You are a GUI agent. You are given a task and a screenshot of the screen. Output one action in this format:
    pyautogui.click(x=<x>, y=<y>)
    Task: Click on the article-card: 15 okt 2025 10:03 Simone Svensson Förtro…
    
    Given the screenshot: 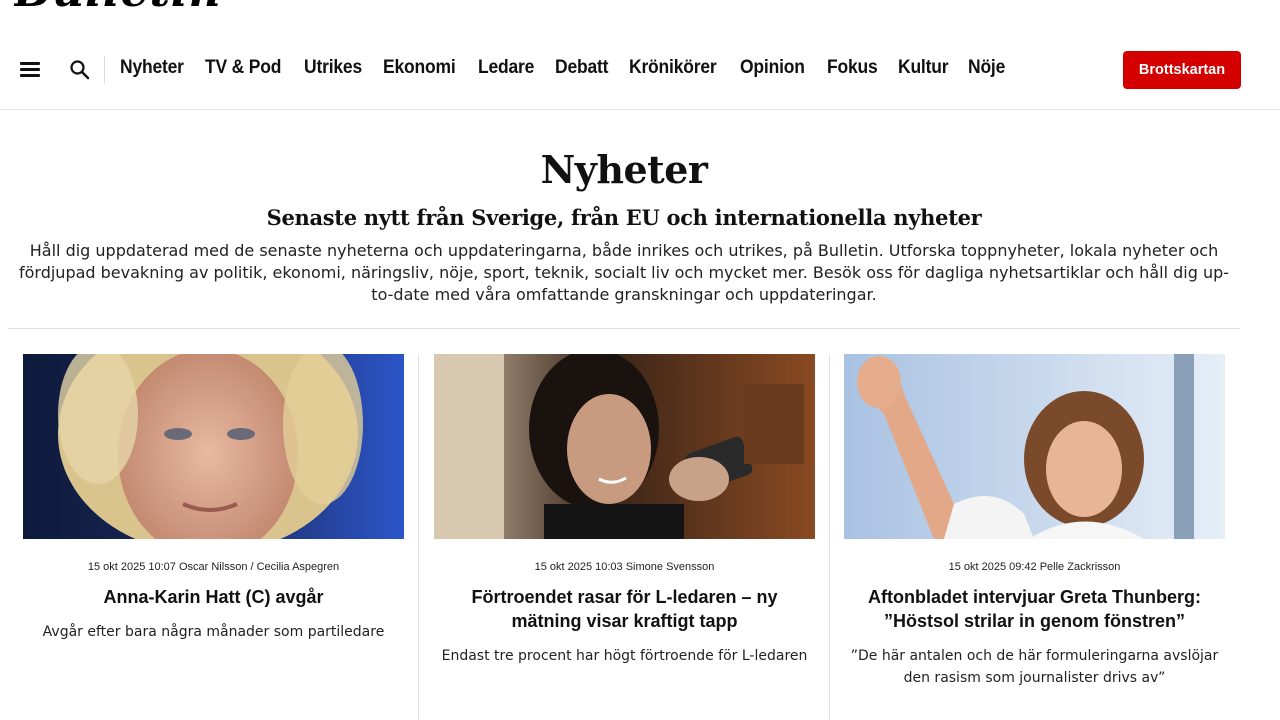 What is the action you would take?
    pyautogui.click(x=624, y=510)
    